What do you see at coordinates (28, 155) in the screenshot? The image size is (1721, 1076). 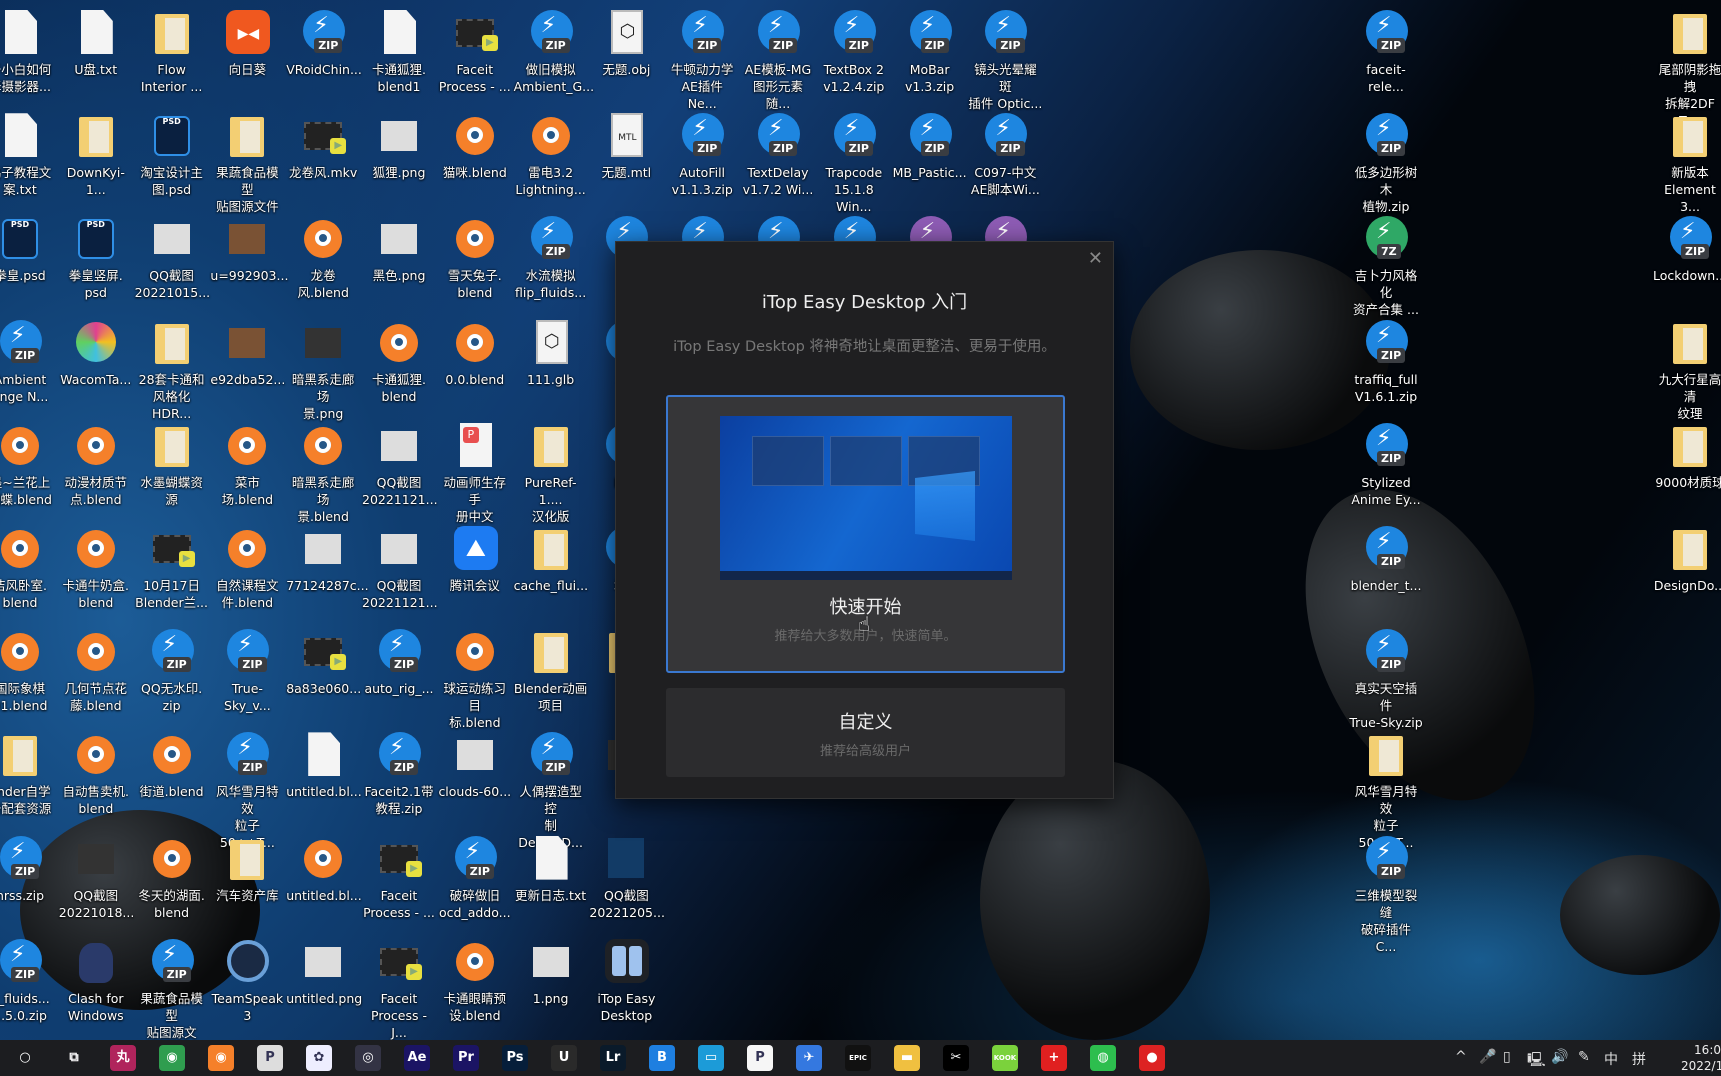 I see `desktop-icon: 鸭子教程文 案.txt` at bounding box center [28, 155].